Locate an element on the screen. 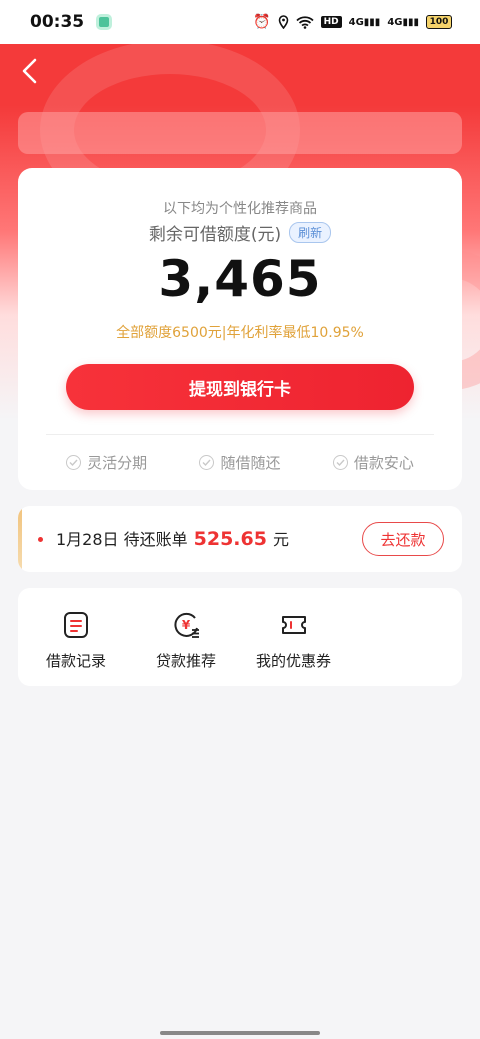 Image resolution: width=480 pixels, height=1039 pixels. feature-item: 灵活分期 is located at coordinates (106, 462).